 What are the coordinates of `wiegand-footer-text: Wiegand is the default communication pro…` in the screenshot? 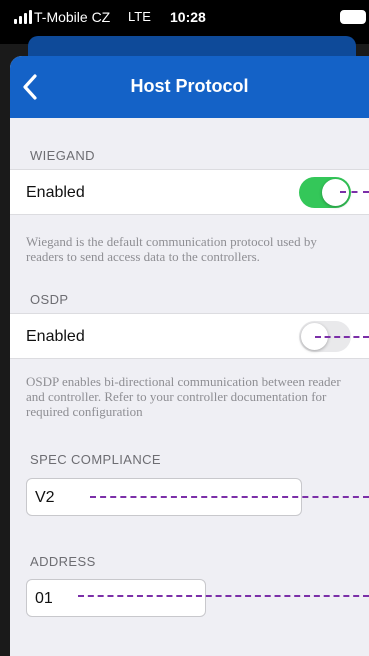 It's located at (171, 249).